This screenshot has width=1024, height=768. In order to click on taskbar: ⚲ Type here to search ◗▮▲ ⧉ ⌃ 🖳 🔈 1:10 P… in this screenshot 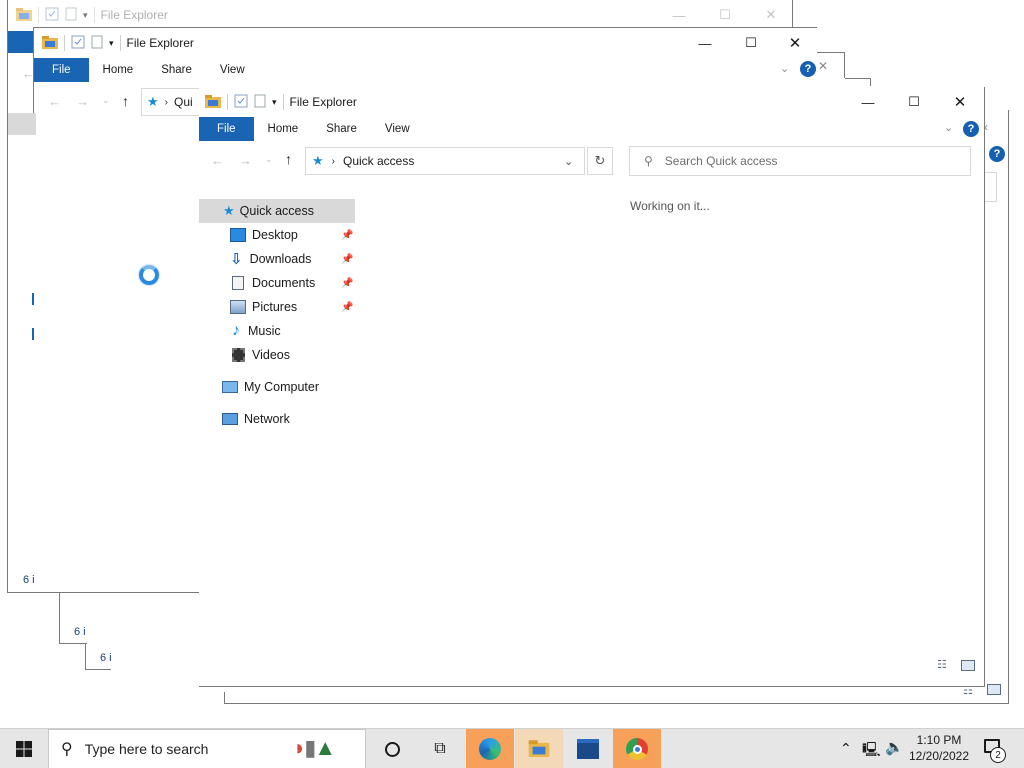, I will do `click(512, 748)`.